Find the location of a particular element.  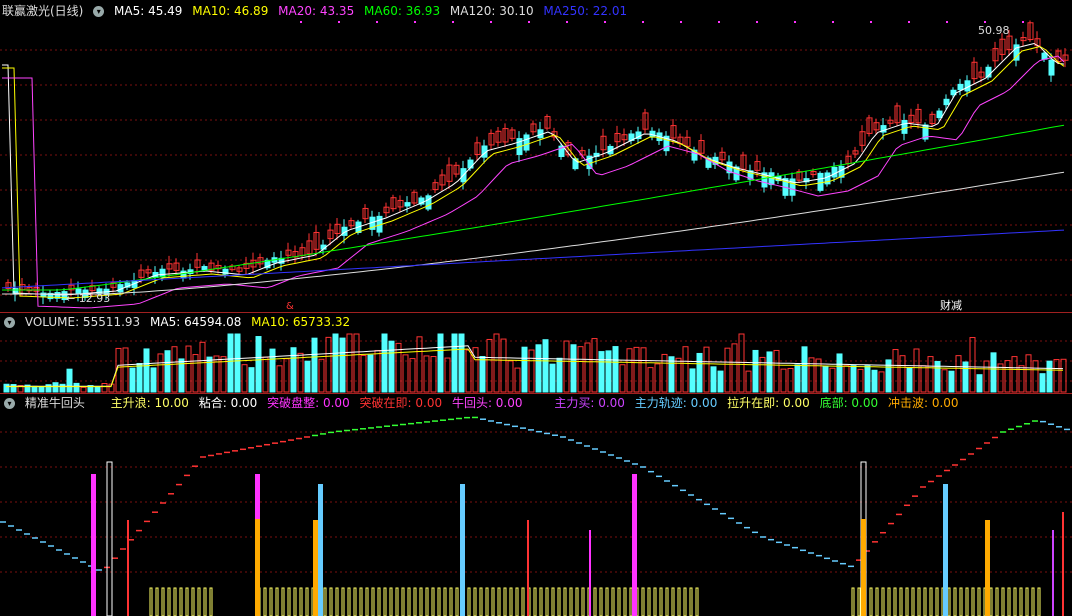

indicator-name: 精准牛回头 is located at coordinates (55, 403).